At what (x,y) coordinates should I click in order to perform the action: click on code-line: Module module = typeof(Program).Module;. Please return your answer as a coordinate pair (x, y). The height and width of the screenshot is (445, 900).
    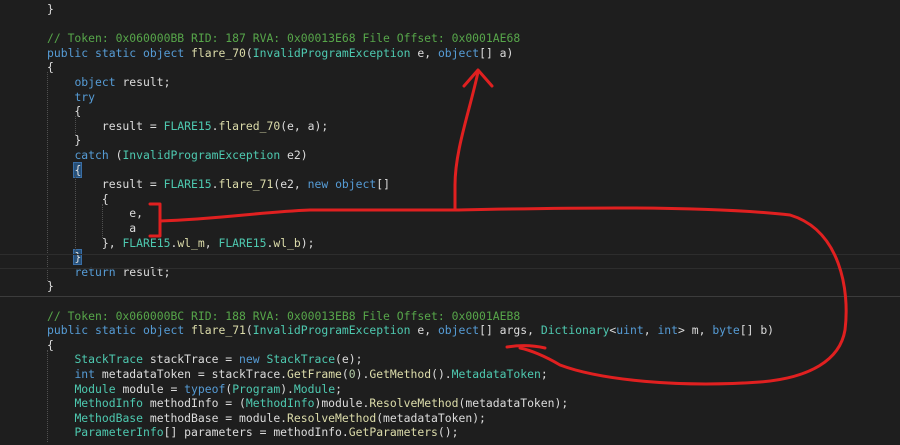
    Looking at the image, I should click on (450, 389).